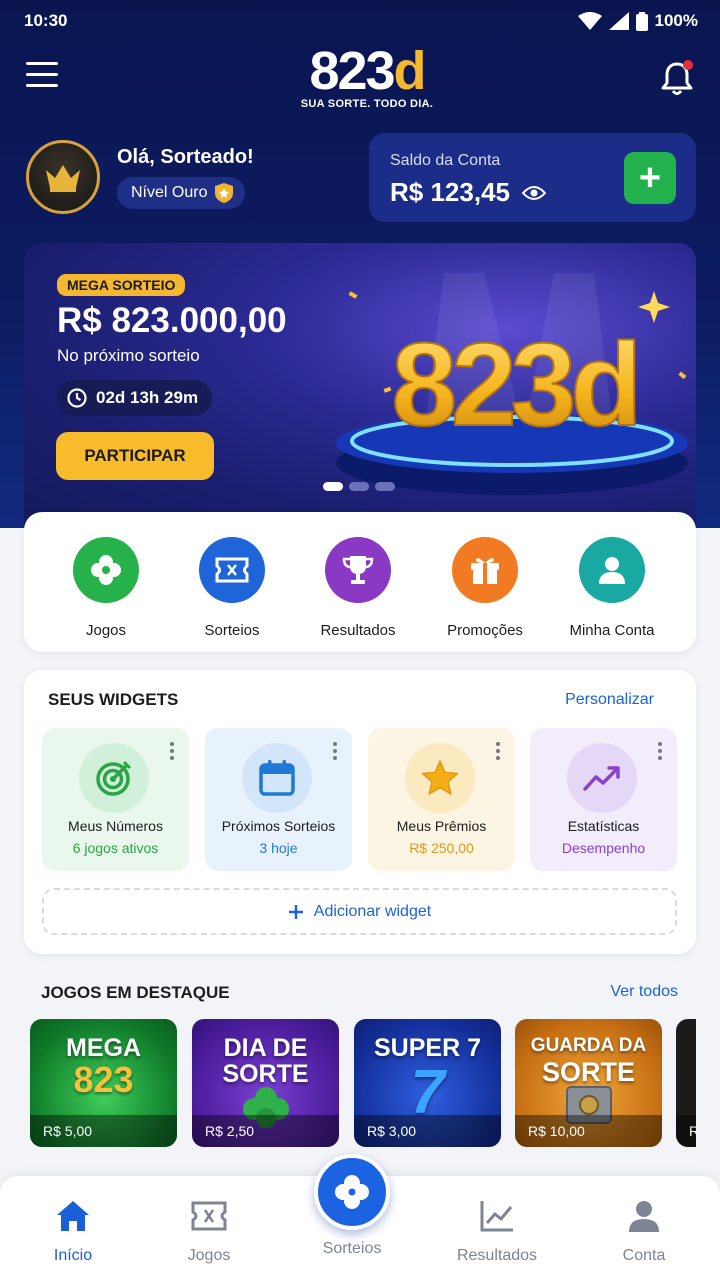 This screenshot has width=720, height=1280. I want to click on nav-label-sorteios: Sorteios, so click(352, 1249).